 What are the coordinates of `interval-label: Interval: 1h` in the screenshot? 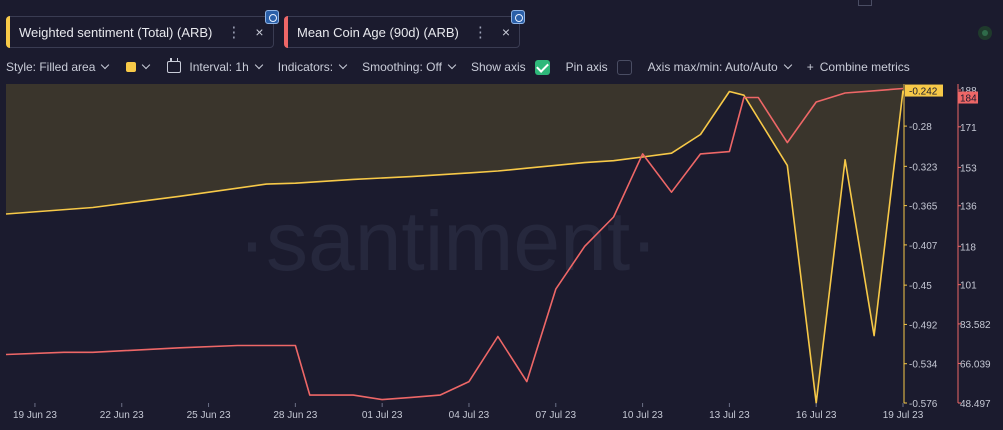 It's located at (219, 67).